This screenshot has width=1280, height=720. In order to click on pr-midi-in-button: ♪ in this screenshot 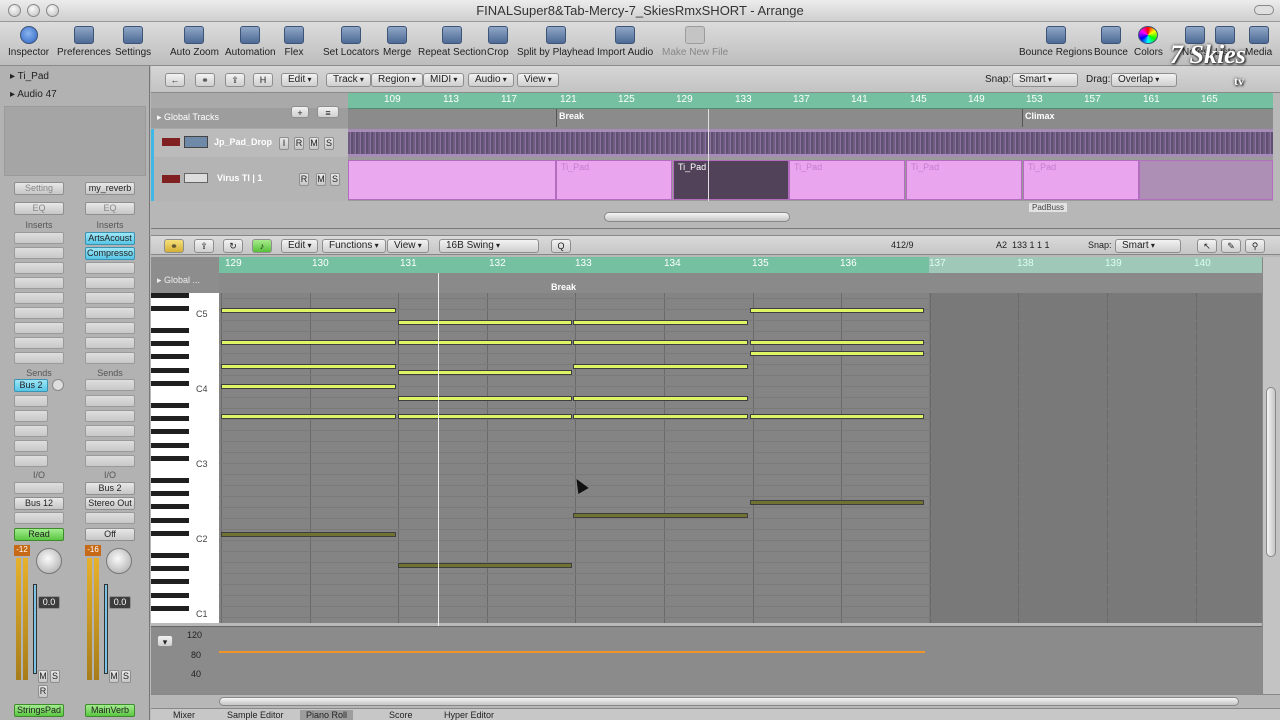, I will do `click(262, 246)`.